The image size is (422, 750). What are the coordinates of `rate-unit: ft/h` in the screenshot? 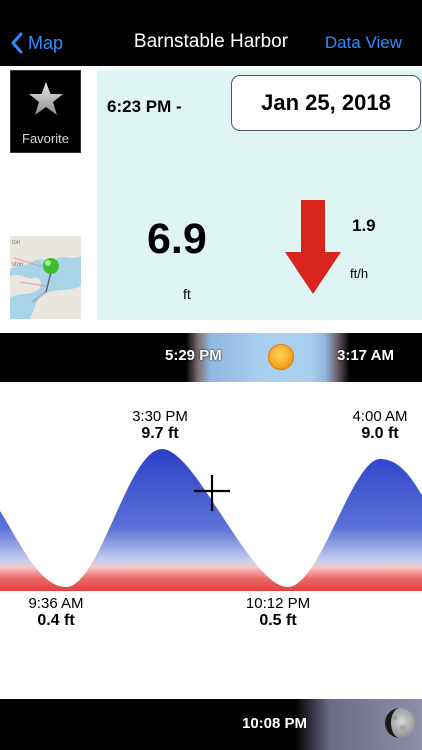 It's located at (359, 273).